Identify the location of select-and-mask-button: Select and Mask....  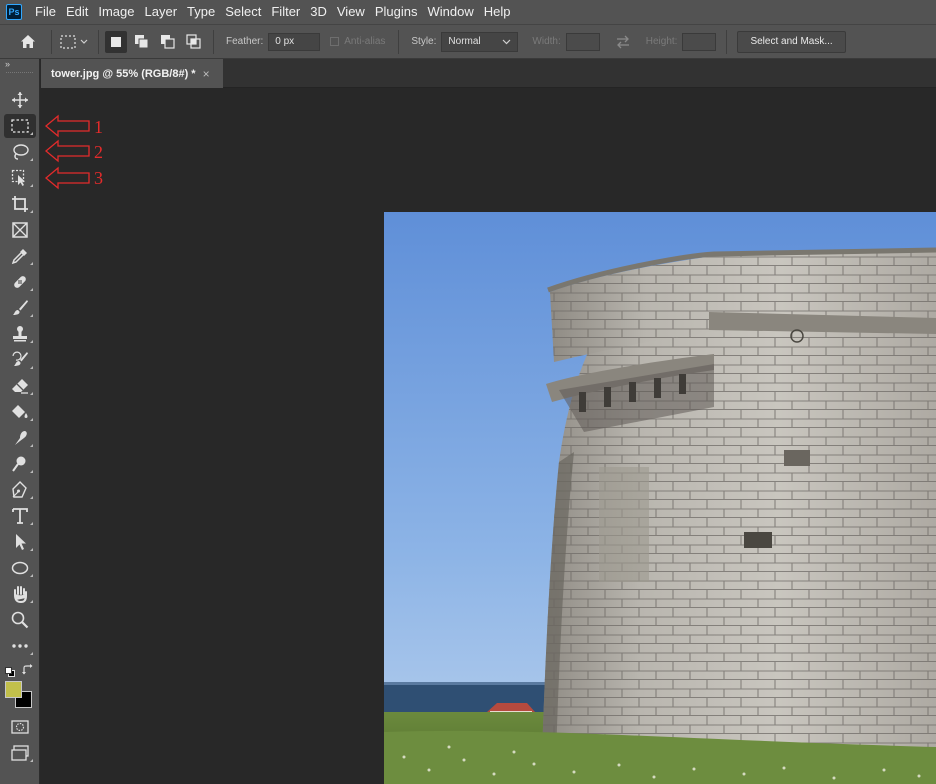
(791, 41).